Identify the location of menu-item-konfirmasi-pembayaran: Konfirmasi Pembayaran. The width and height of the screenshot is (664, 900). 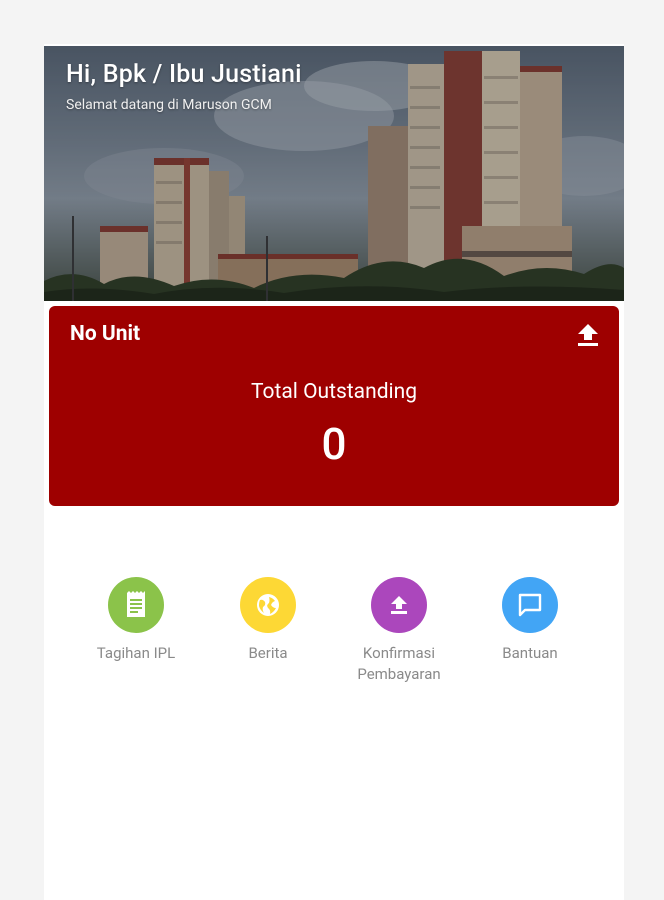
(399, 631).